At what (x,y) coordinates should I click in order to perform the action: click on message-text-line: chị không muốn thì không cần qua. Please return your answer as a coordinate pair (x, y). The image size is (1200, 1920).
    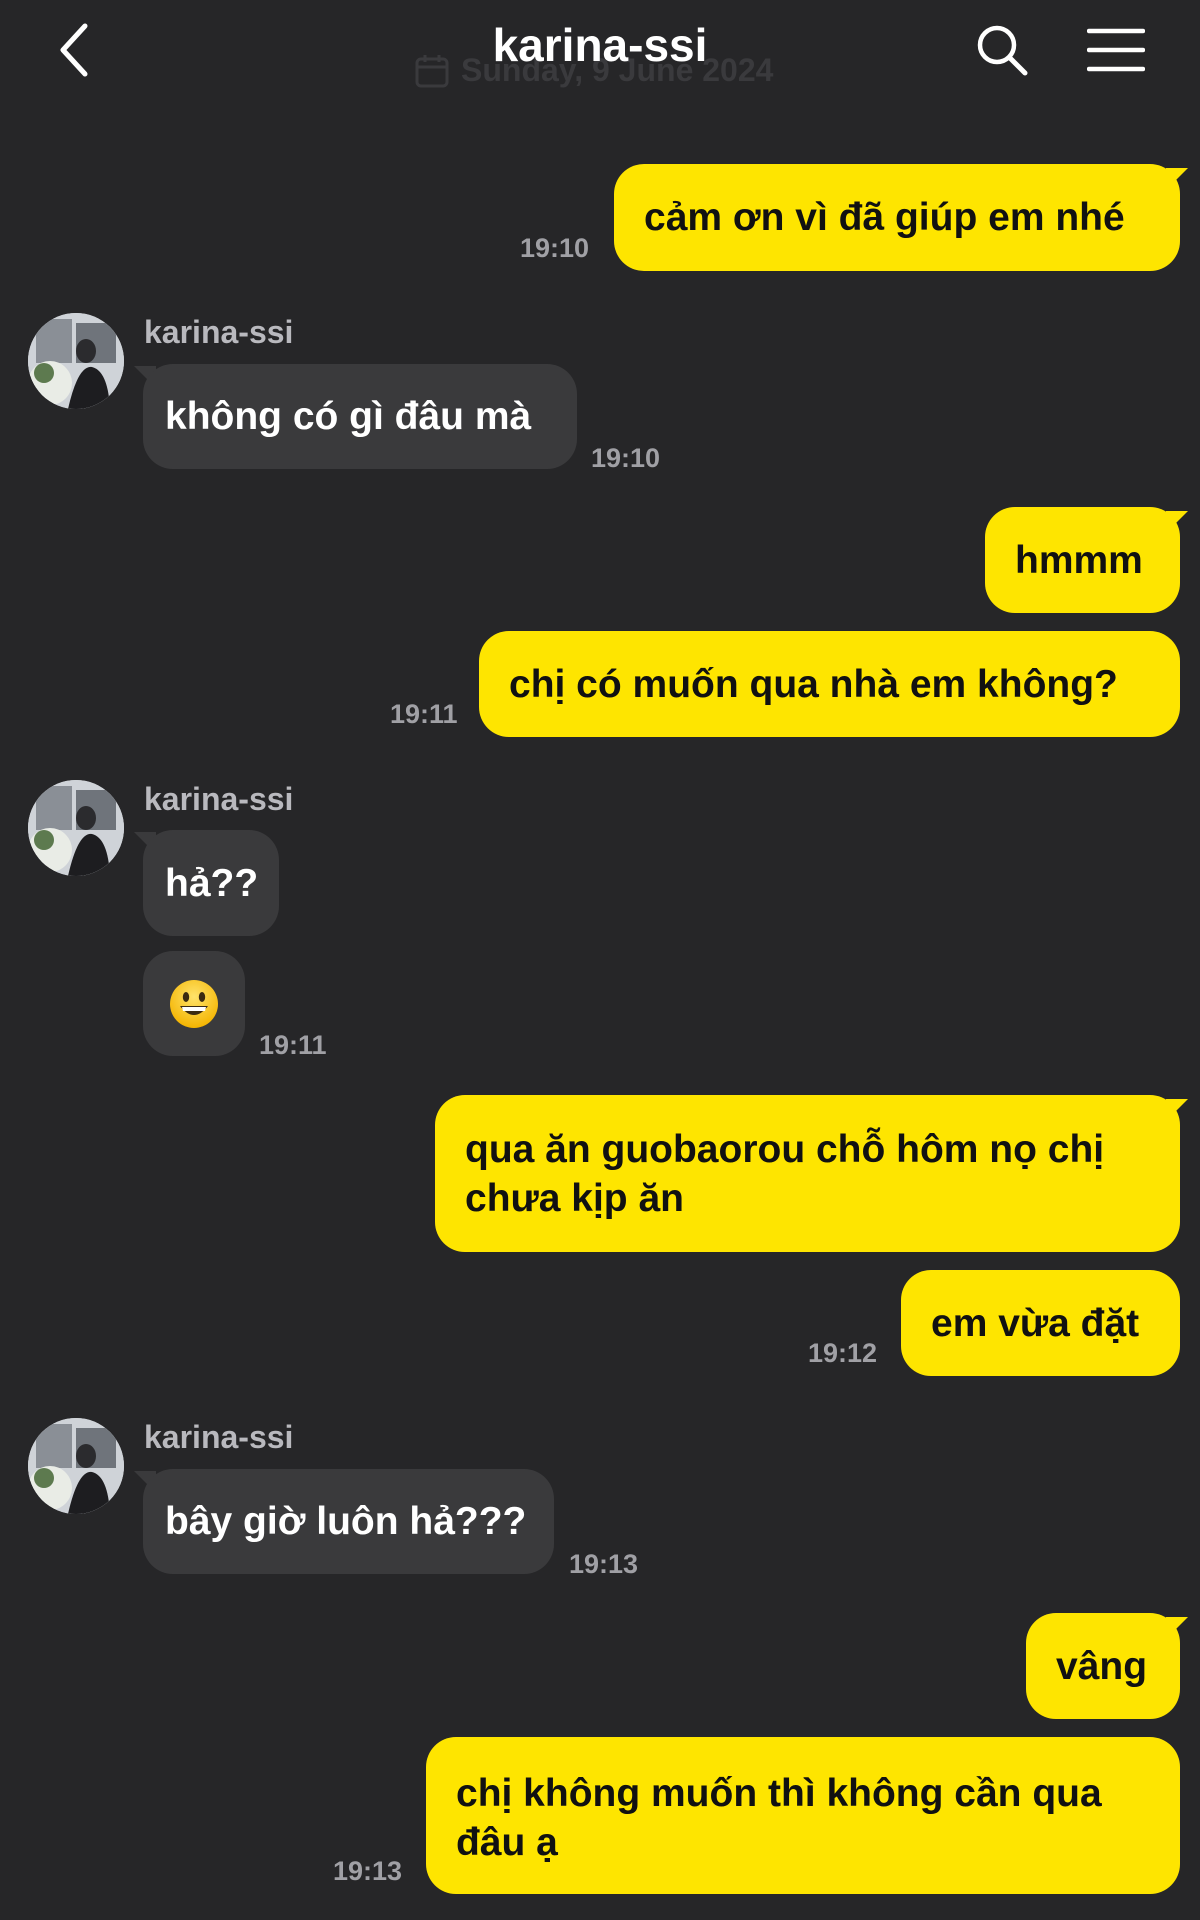
    Looking at the image, I should click on (779, 1793).